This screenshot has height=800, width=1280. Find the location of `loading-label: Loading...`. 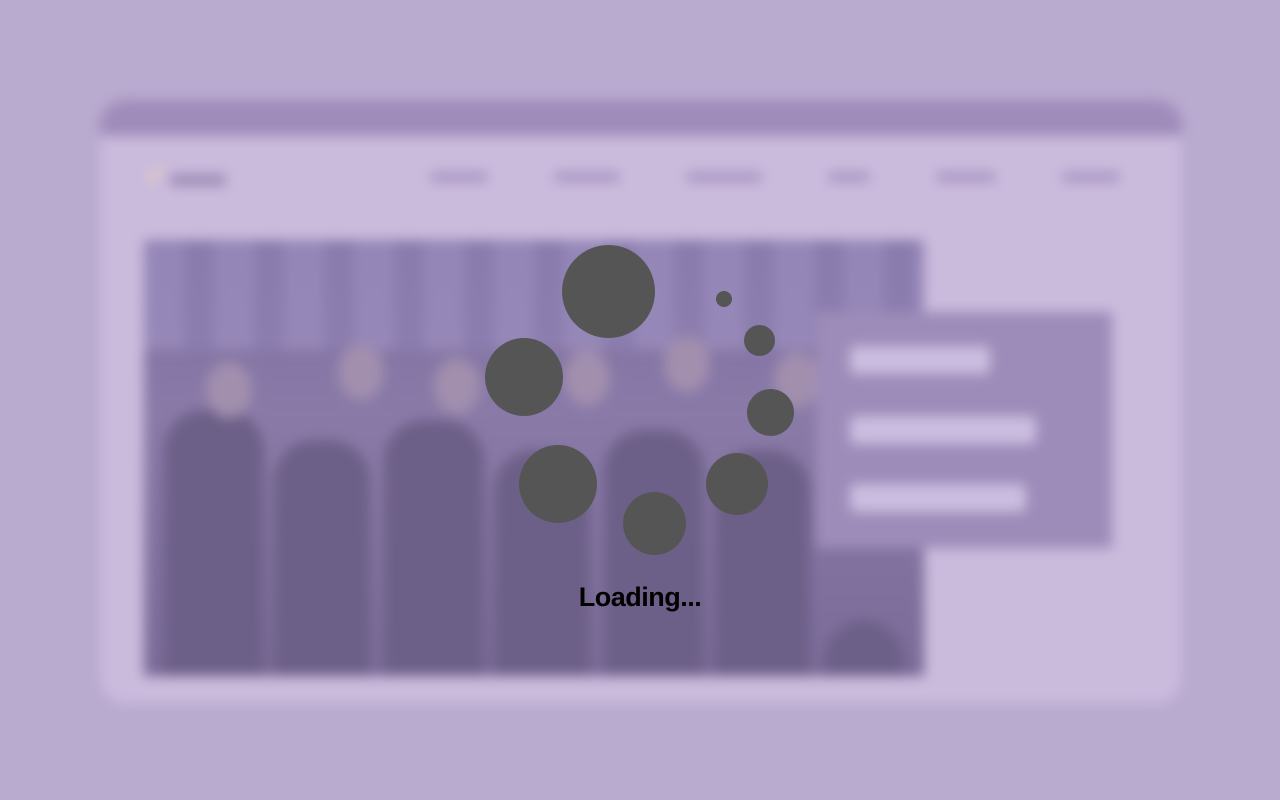

loading-label: Loading... is located at coordinates (640, 597).